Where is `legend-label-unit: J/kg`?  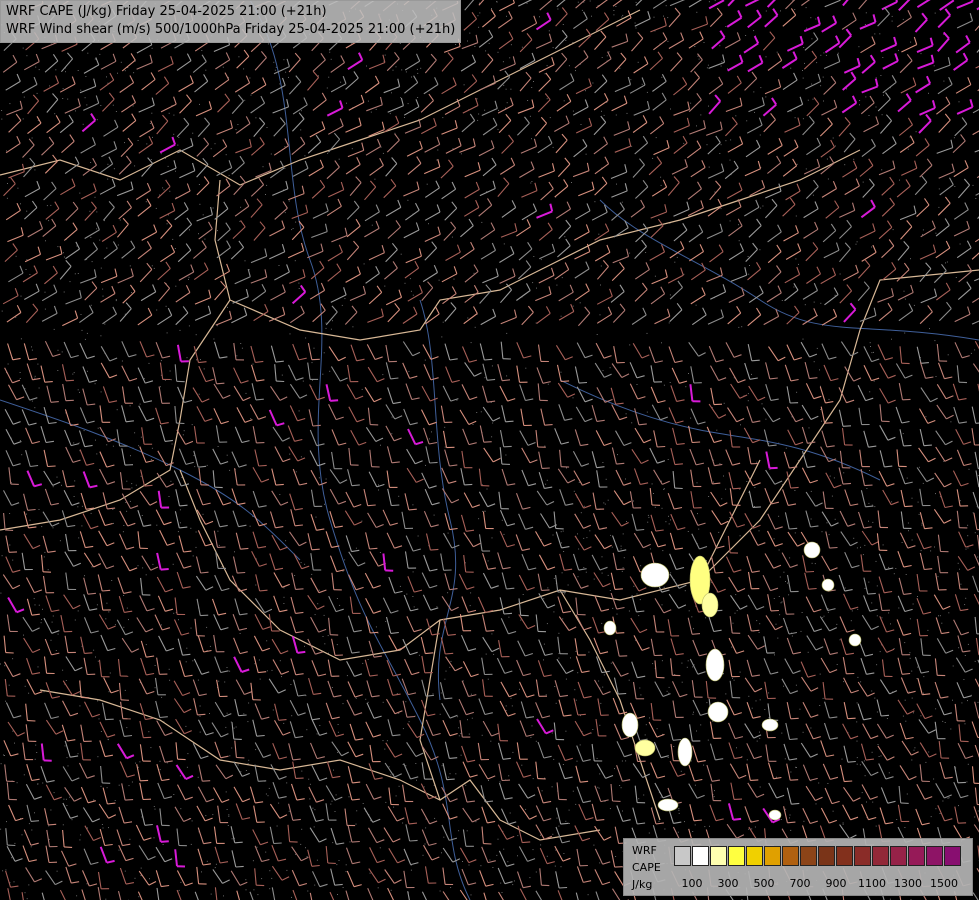
legend-label-unit: J/kg is located at coordinates (642, 884).